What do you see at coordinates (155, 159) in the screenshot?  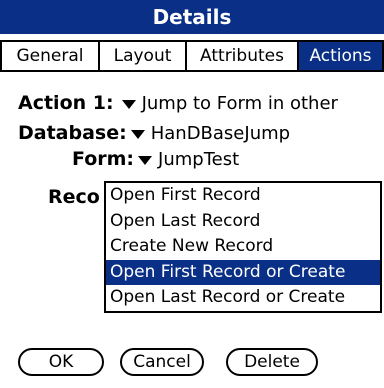 I see `form-row: Form: JumpTest` at bounding box center [155, 159].